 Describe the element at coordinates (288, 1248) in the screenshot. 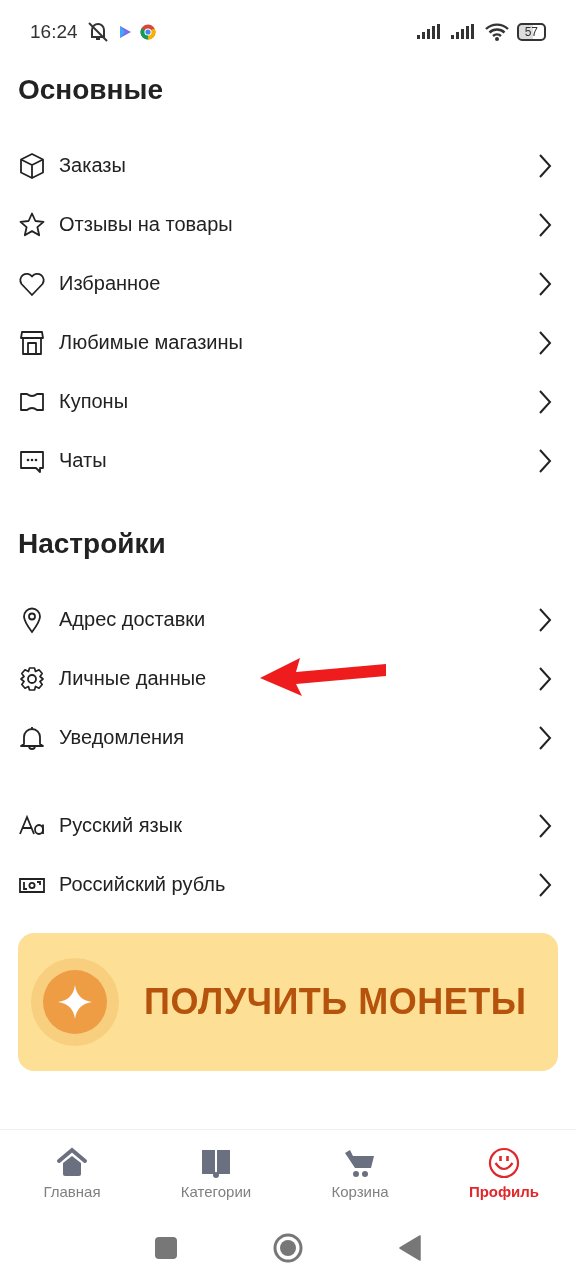

I see `home-button` at that location.